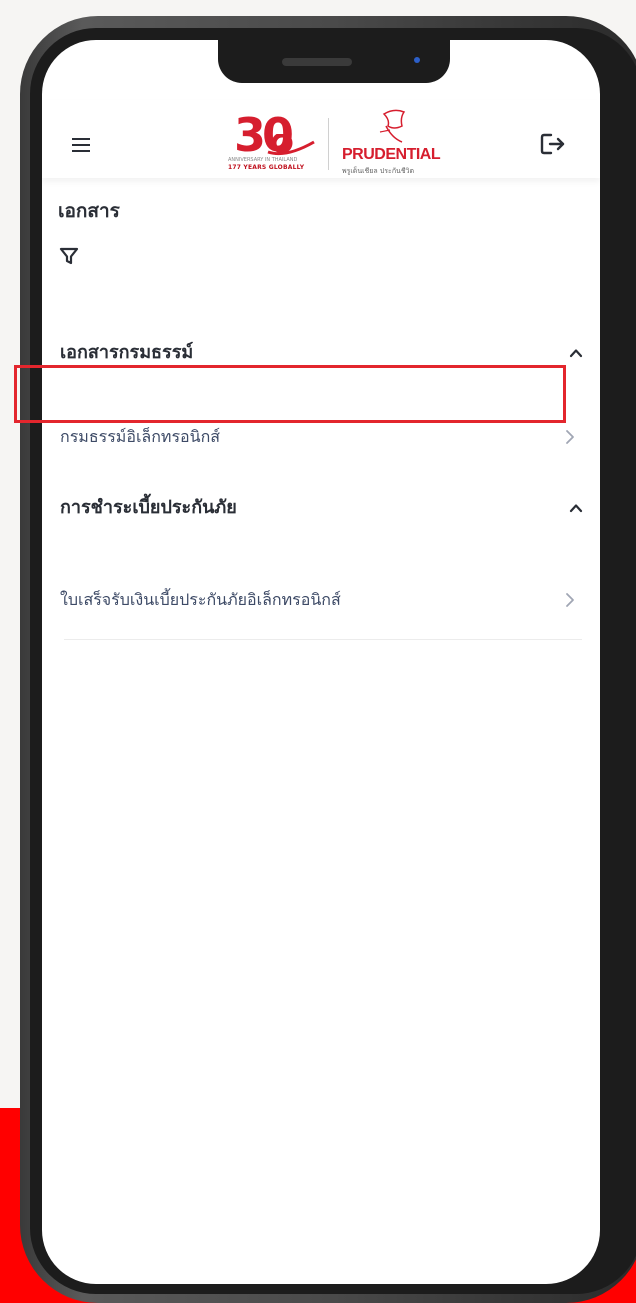  Describe the element at coordinates (266, 167) in the screenshot. I see `anniversary-years: 177 YEARS GLOBALLY` at that location.